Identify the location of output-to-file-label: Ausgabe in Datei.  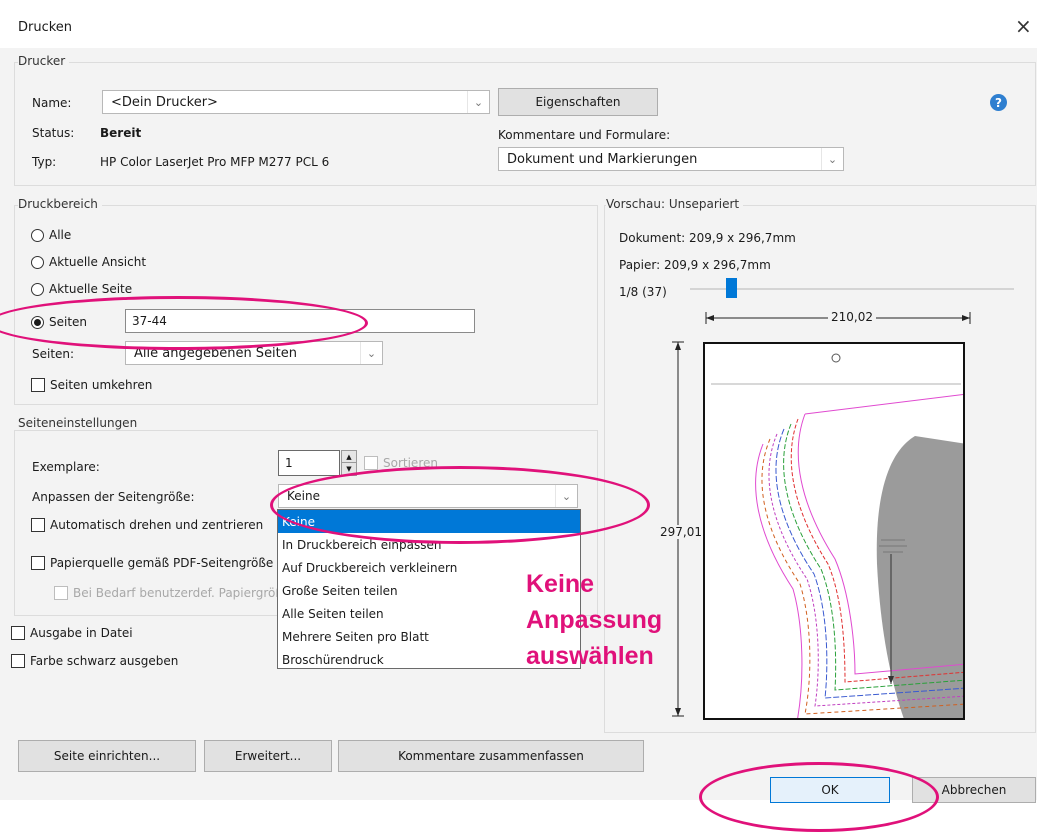
(81, 633).